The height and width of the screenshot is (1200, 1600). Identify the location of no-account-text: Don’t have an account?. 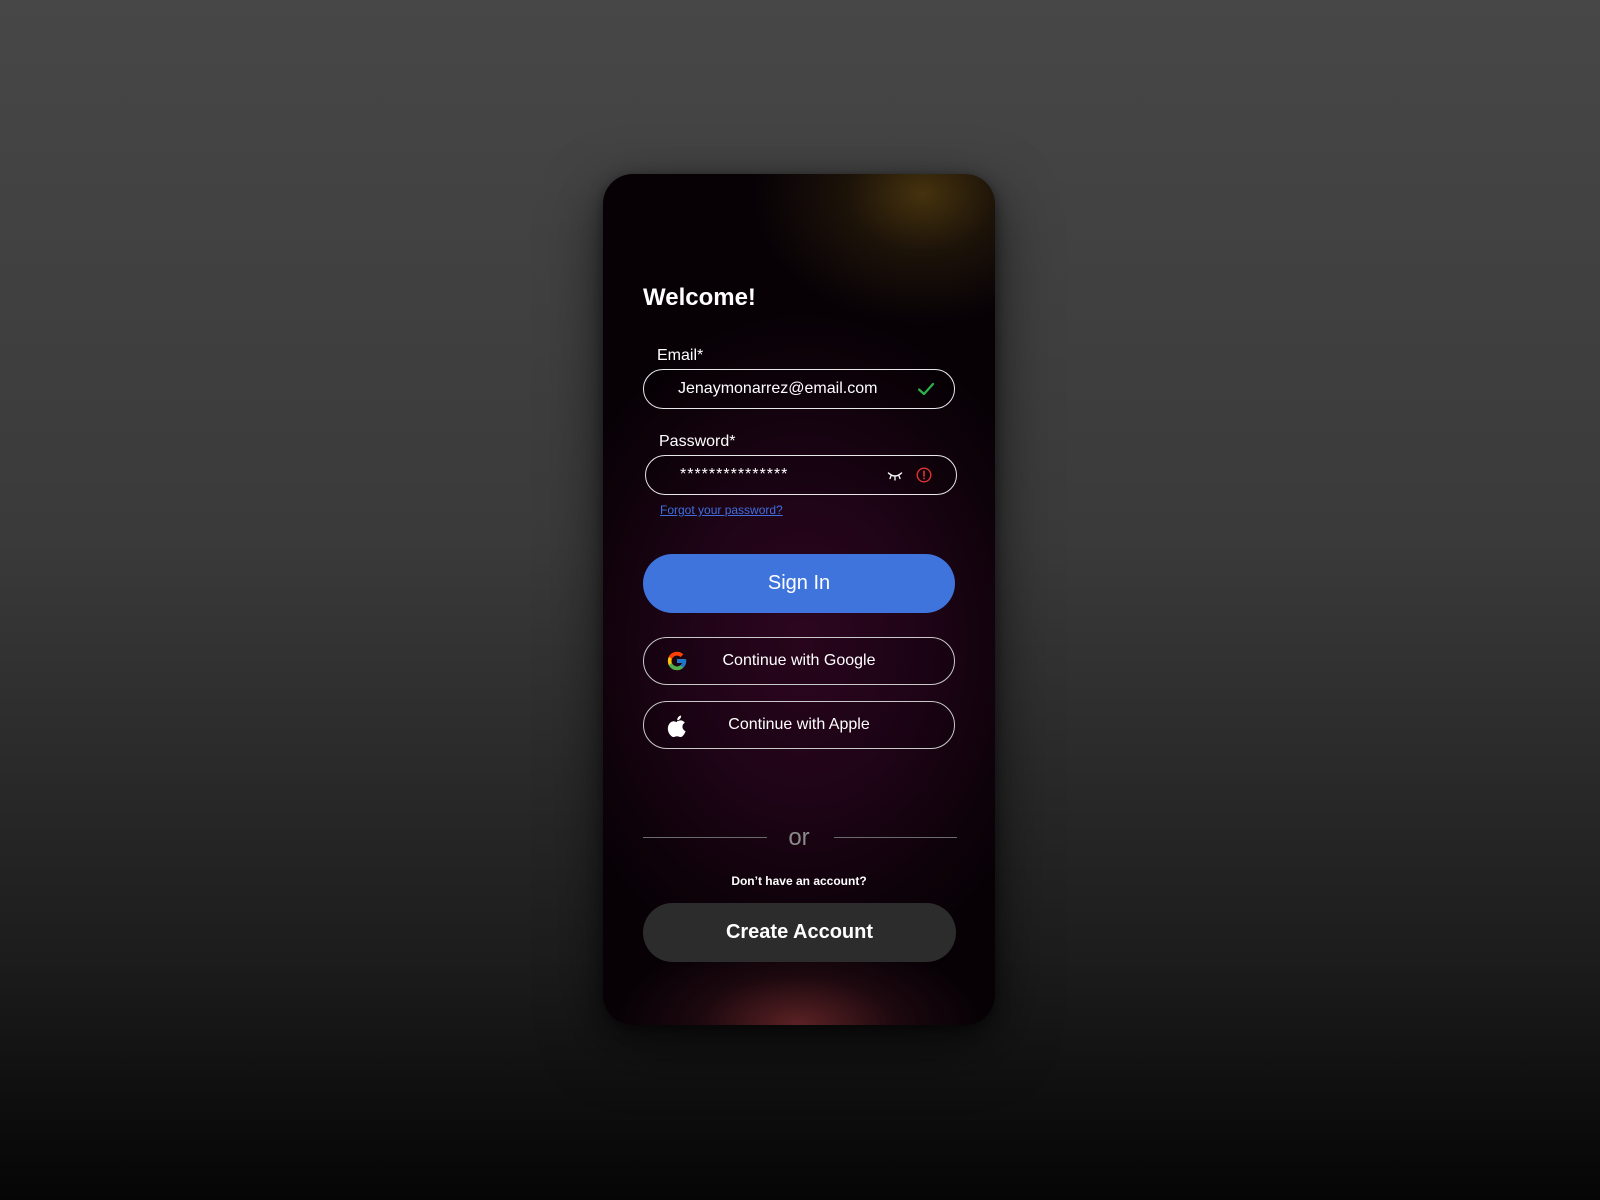
(799, 881).